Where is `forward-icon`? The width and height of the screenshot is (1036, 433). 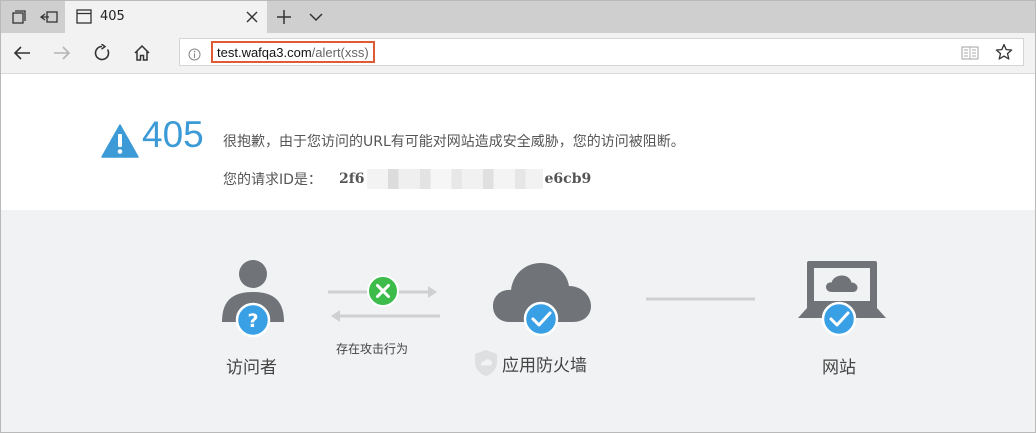 forward-icon is located at coordinates (62, 53).